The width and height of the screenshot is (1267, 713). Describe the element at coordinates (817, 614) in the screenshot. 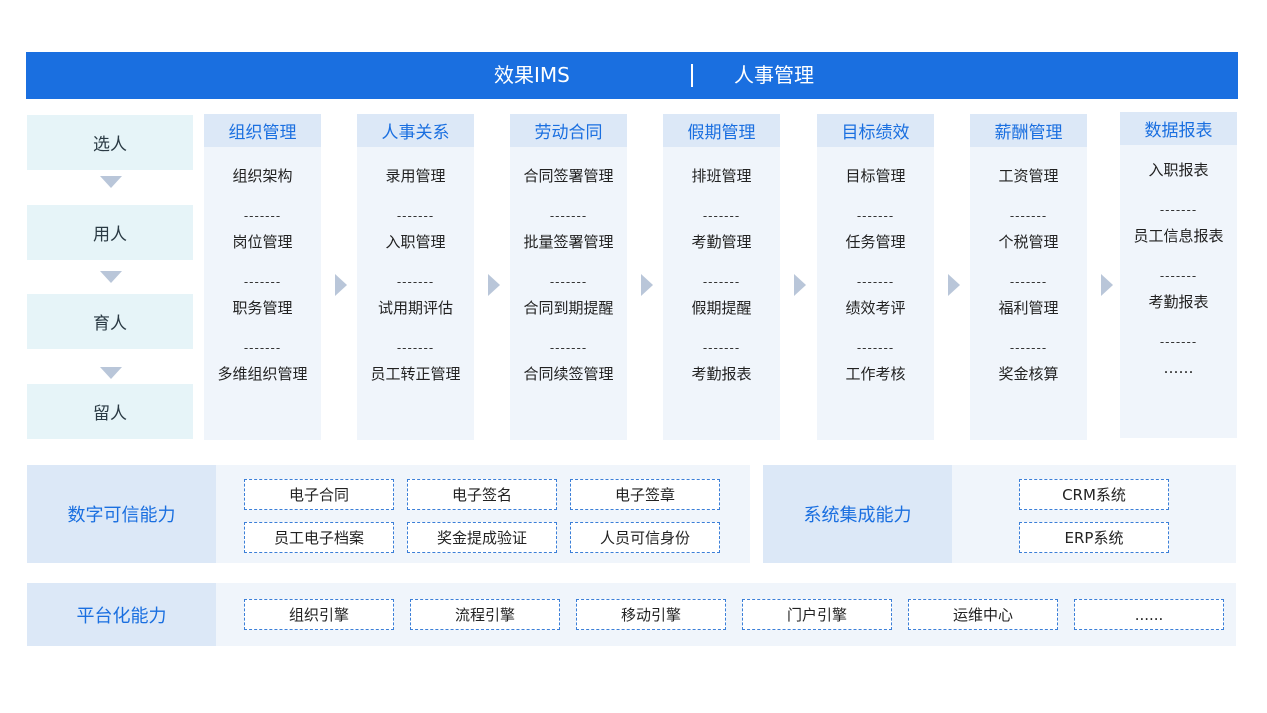

I see `chip-portal-engine: 门户引擎` at that location.